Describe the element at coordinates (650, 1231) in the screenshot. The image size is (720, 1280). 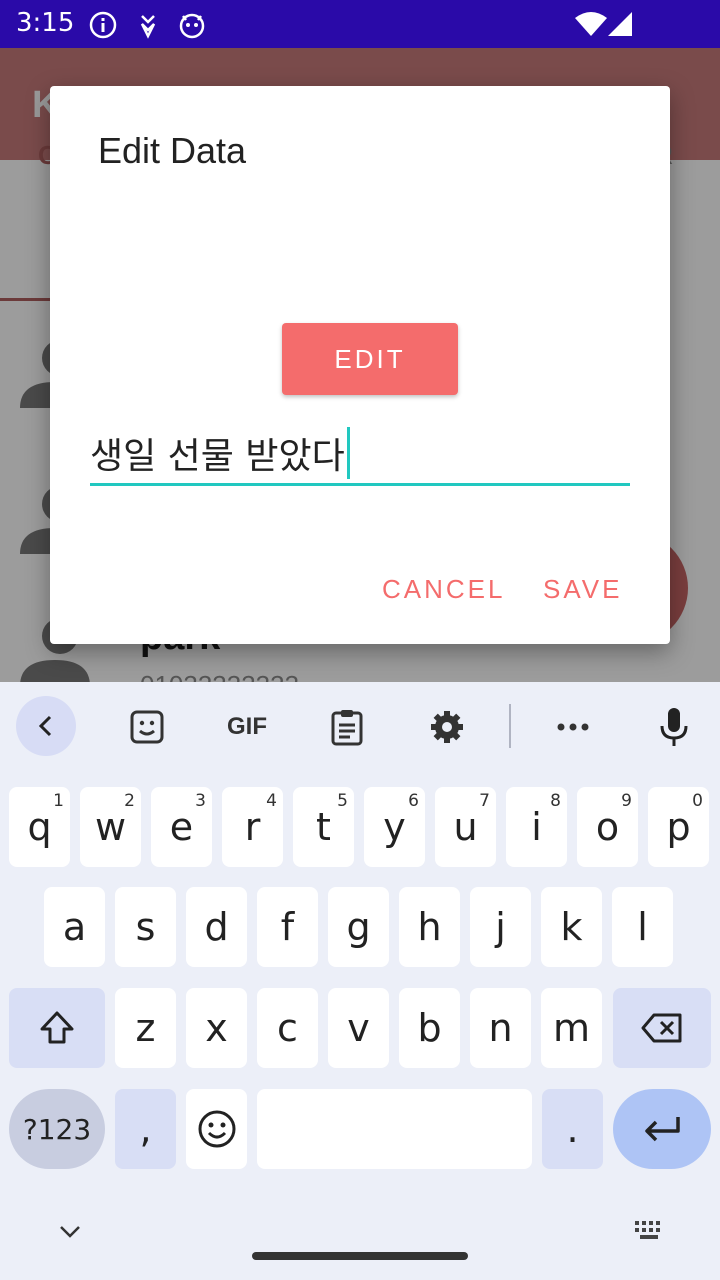
I see `keyboard-switch-icon` at that location.